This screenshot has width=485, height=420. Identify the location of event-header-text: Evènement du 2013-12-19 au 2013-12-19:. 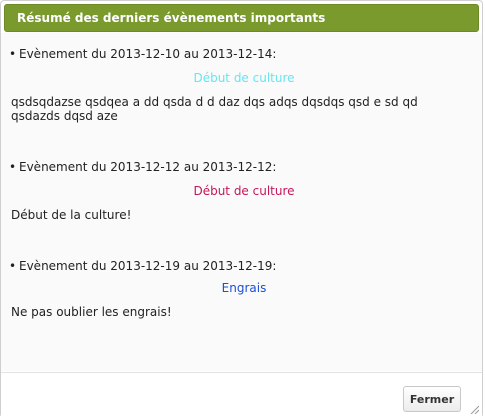
(148, 266).